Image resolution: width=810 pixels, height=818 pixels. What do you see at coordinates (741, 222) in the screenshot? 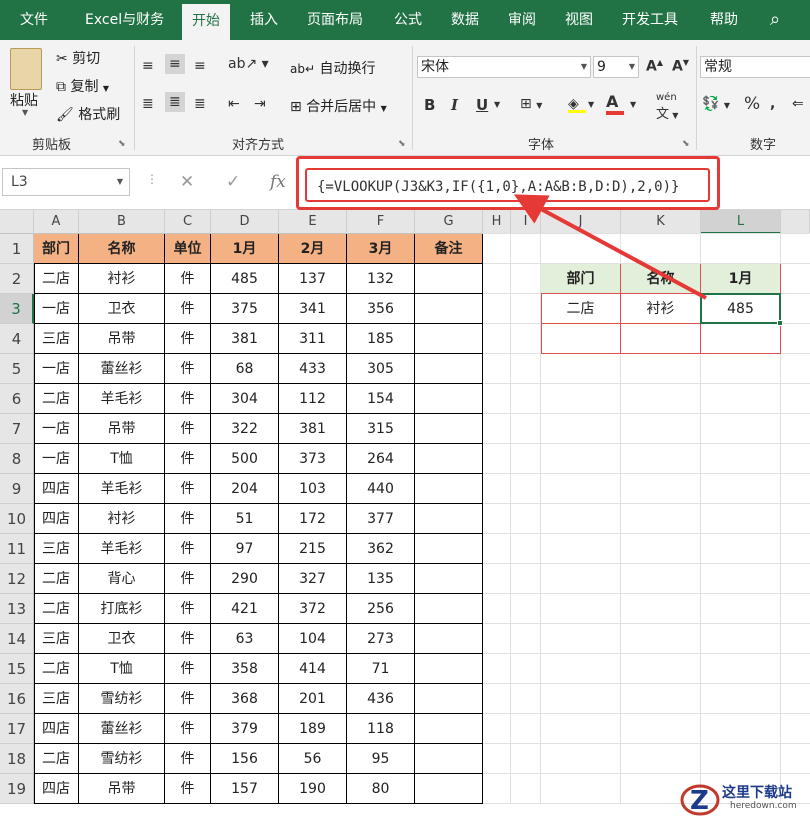
I see `column-header-l: L` at bounding box center [741, 222].